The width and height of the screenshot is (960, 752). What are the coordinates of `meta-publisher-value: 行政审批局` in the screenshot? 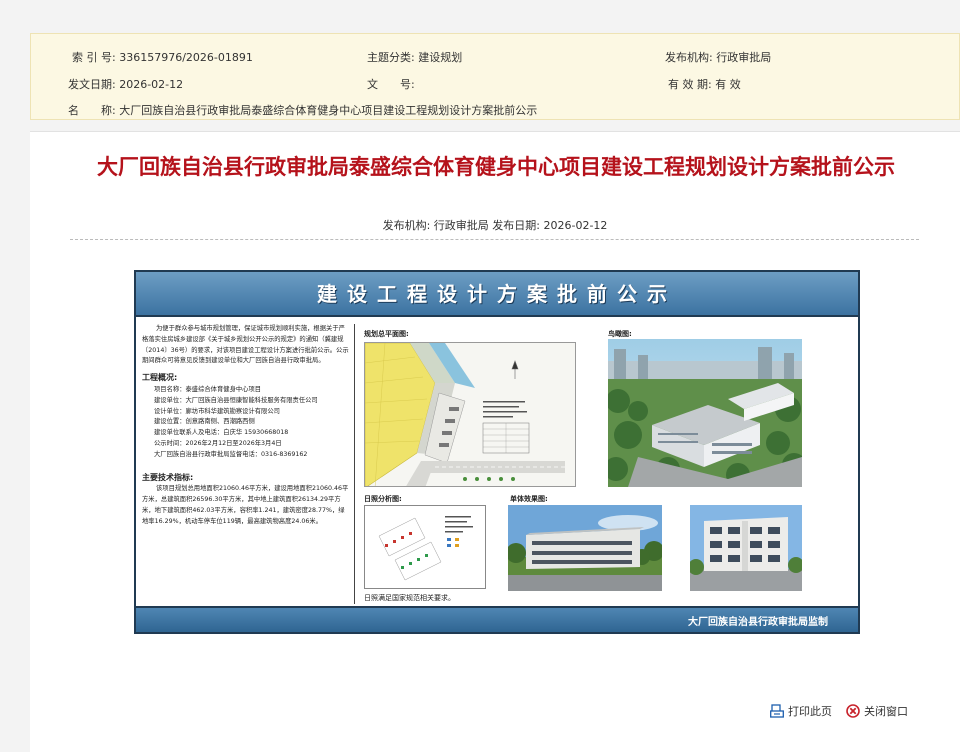 It's located at (744, 57).